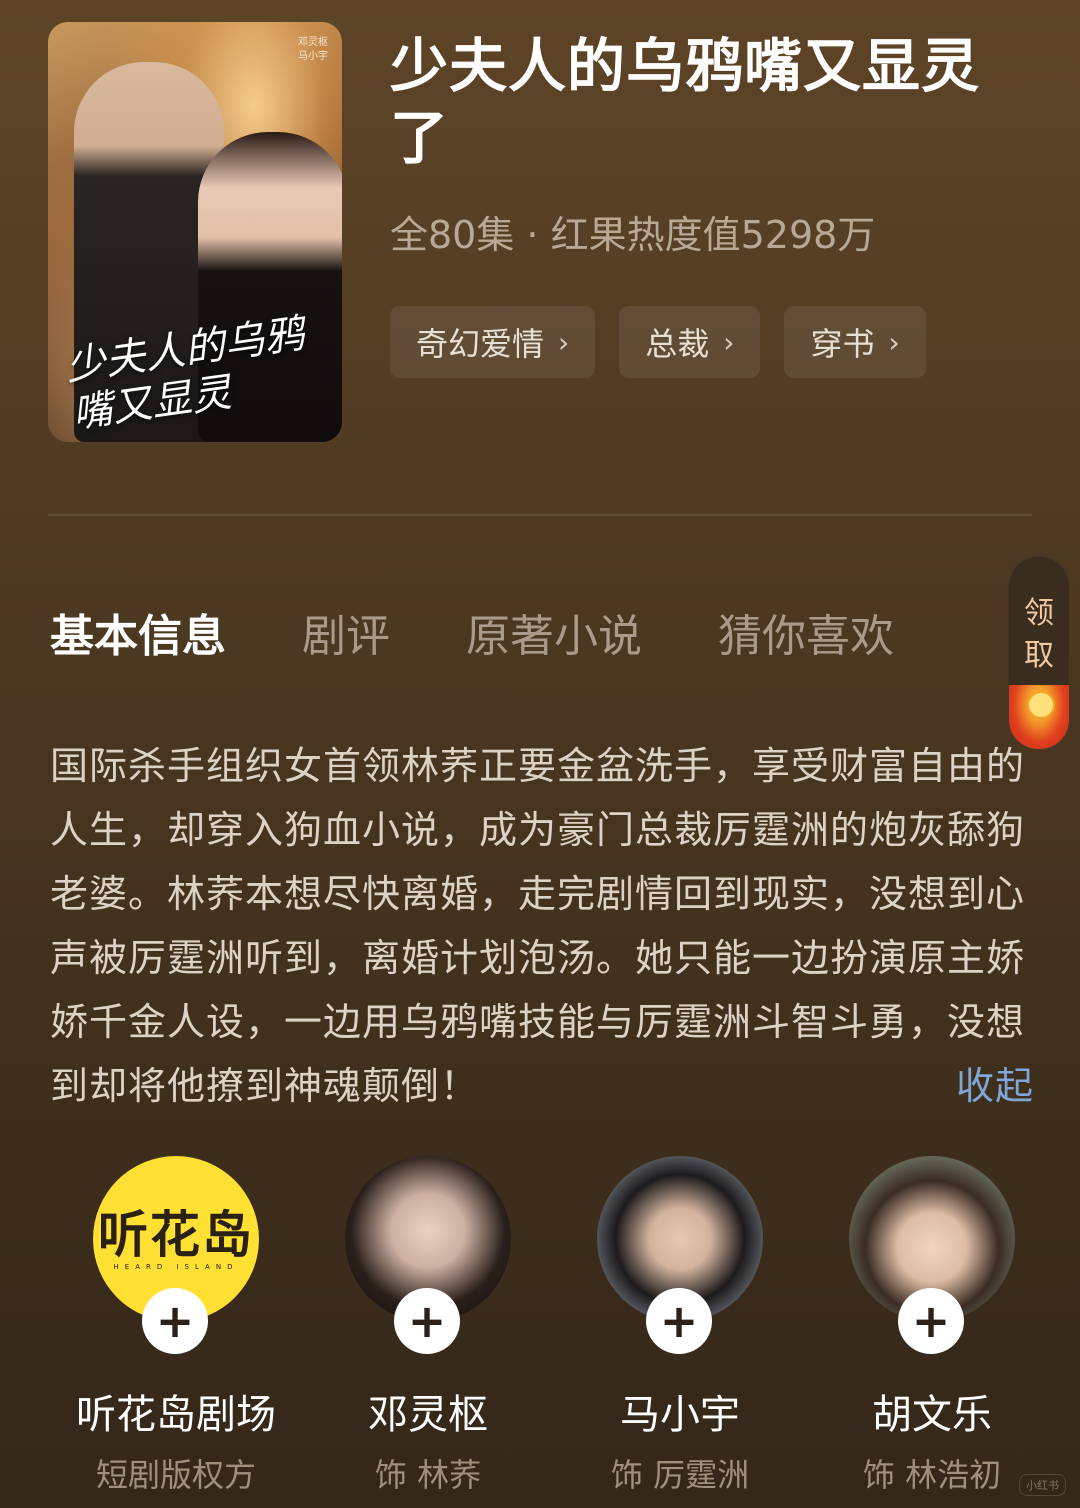  I want to click on cast-role: 饰 林荞, so click(428, 1475).